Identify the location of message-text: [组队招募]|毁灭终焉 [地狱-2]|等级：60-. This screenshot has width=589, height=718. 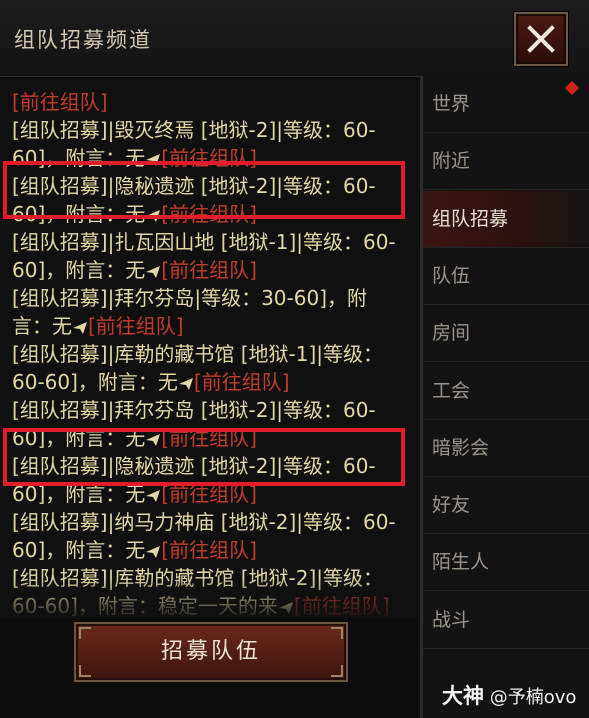
(194, 130).